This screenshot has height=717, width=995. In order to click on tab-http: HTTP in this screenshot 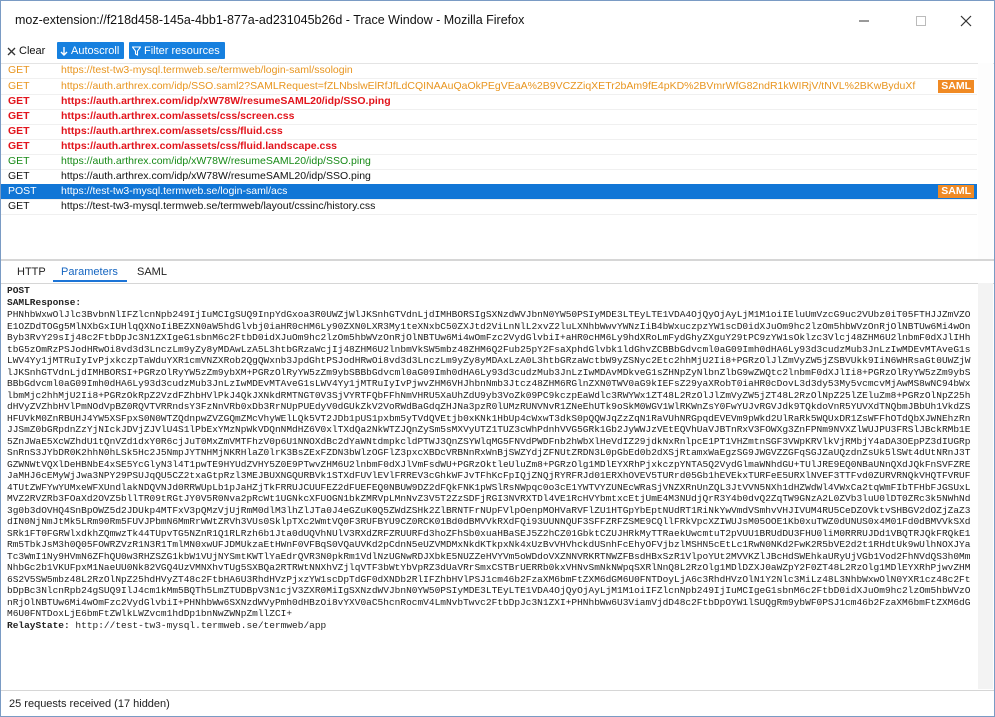, I will do `click(31, 272)`.